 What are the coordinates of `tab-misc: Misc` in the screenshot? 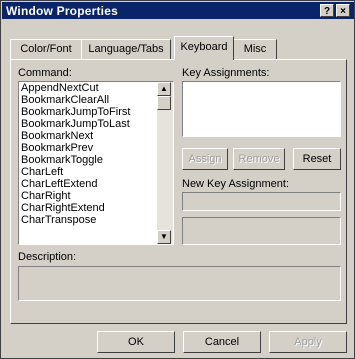 It's located at (255, 49).